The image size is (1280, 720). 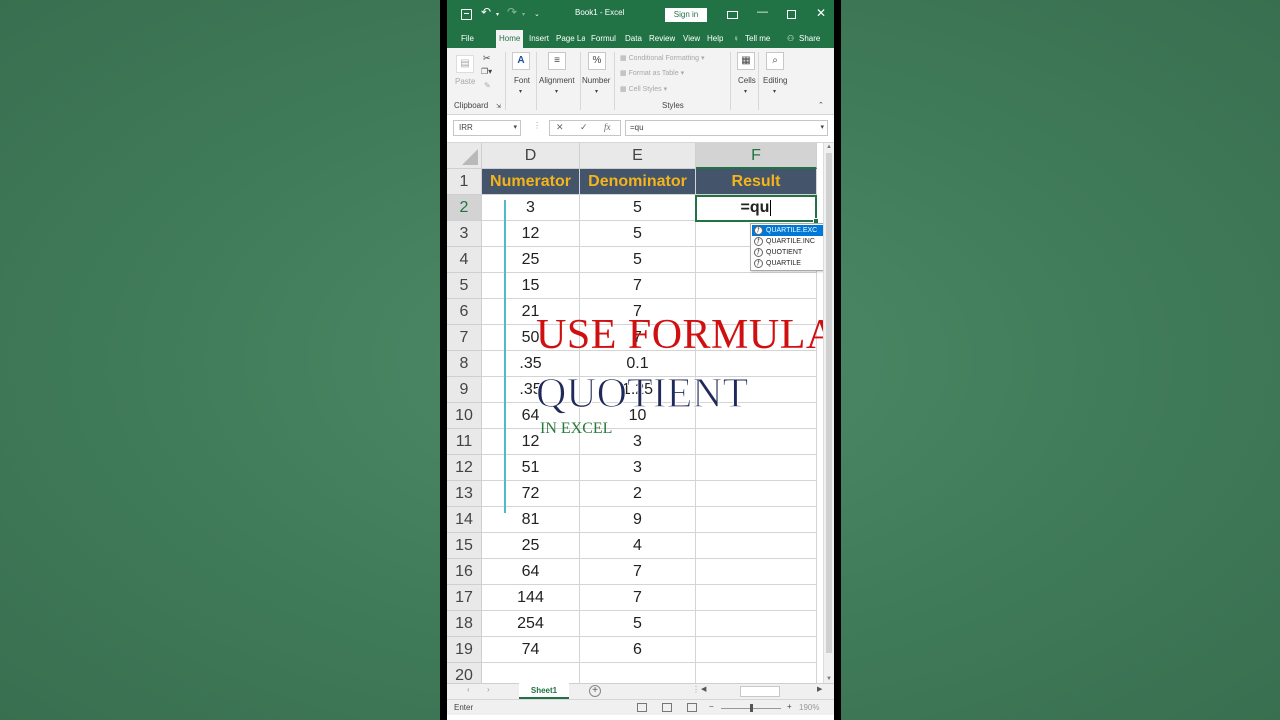 What do you see at coordinates (560, 127) in the screenshot?
I see `cancel-icon: ✕` at bounding box center [560, 127].